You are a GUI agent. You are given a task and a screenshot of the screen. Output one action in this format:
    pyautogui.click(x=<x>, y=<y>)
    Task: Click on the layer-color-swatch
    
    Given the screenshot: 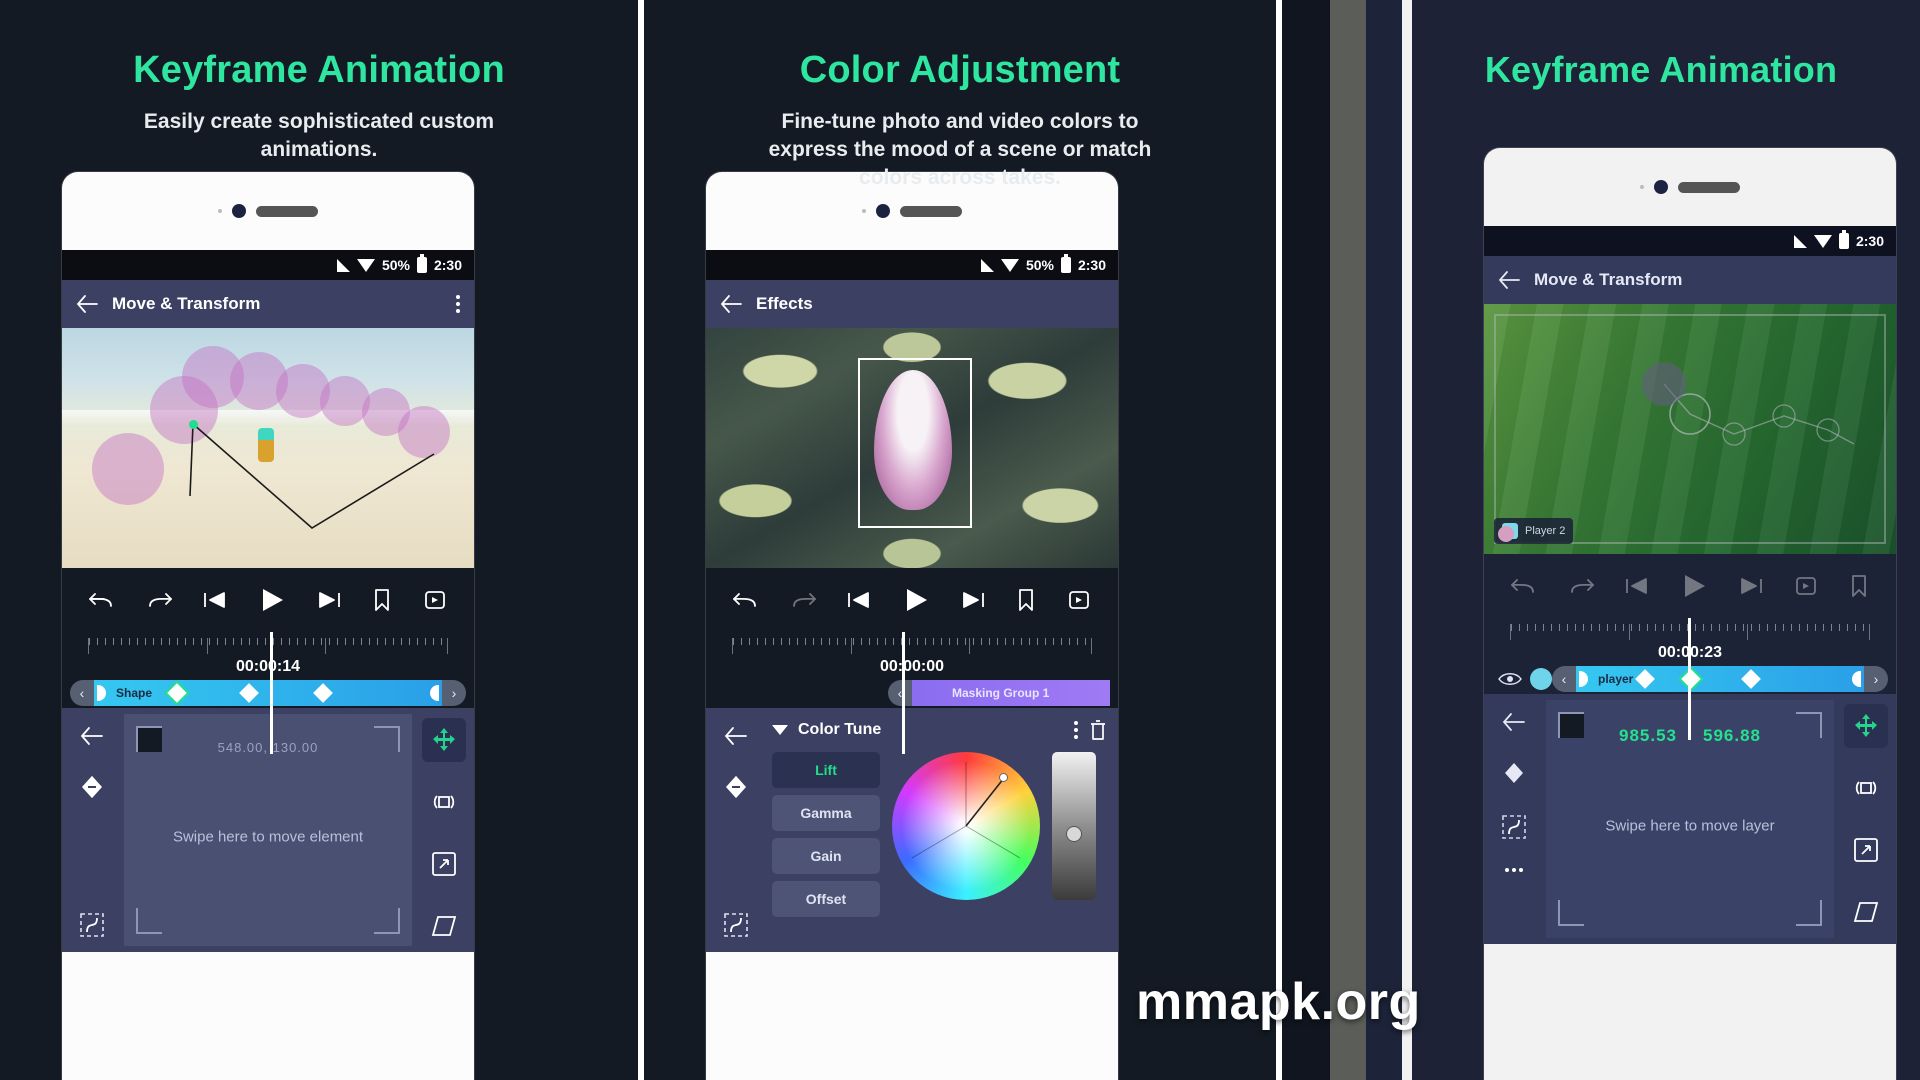 What is the action you would take?
    pyautogui.click(x=1541, y=679)
    